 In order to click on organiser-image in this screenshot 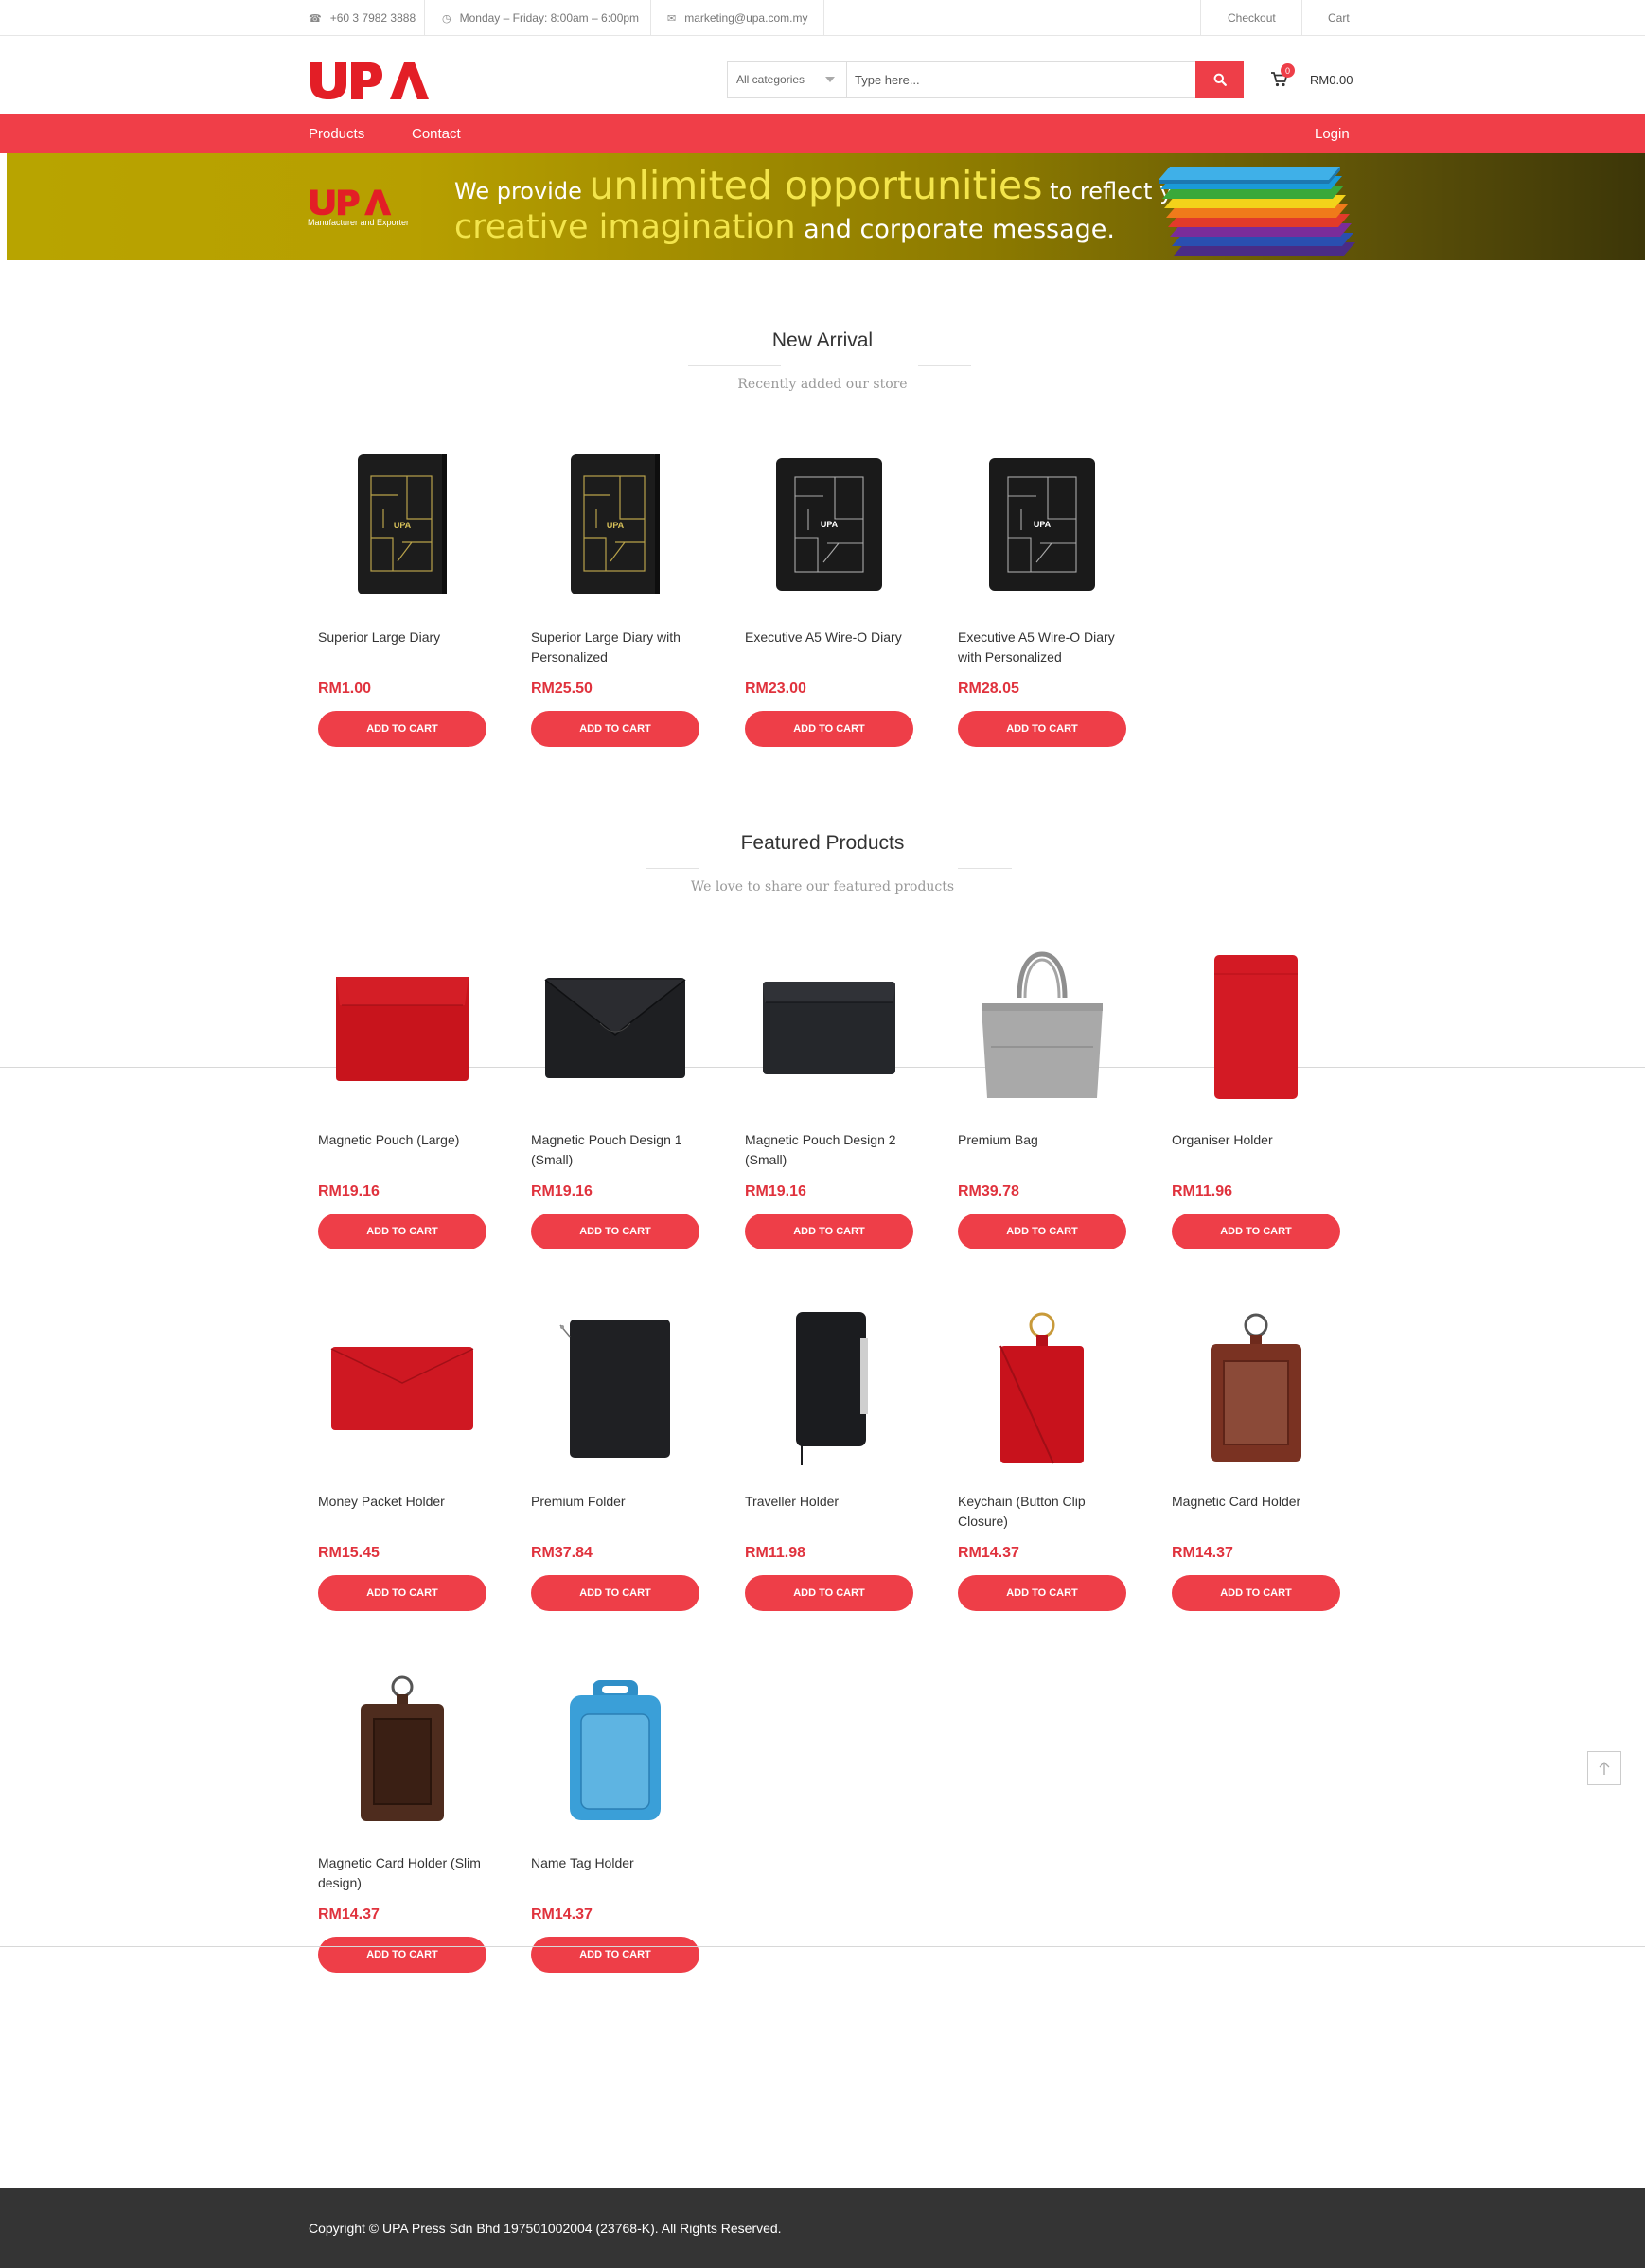, I will do `click(1256, 1027)`.